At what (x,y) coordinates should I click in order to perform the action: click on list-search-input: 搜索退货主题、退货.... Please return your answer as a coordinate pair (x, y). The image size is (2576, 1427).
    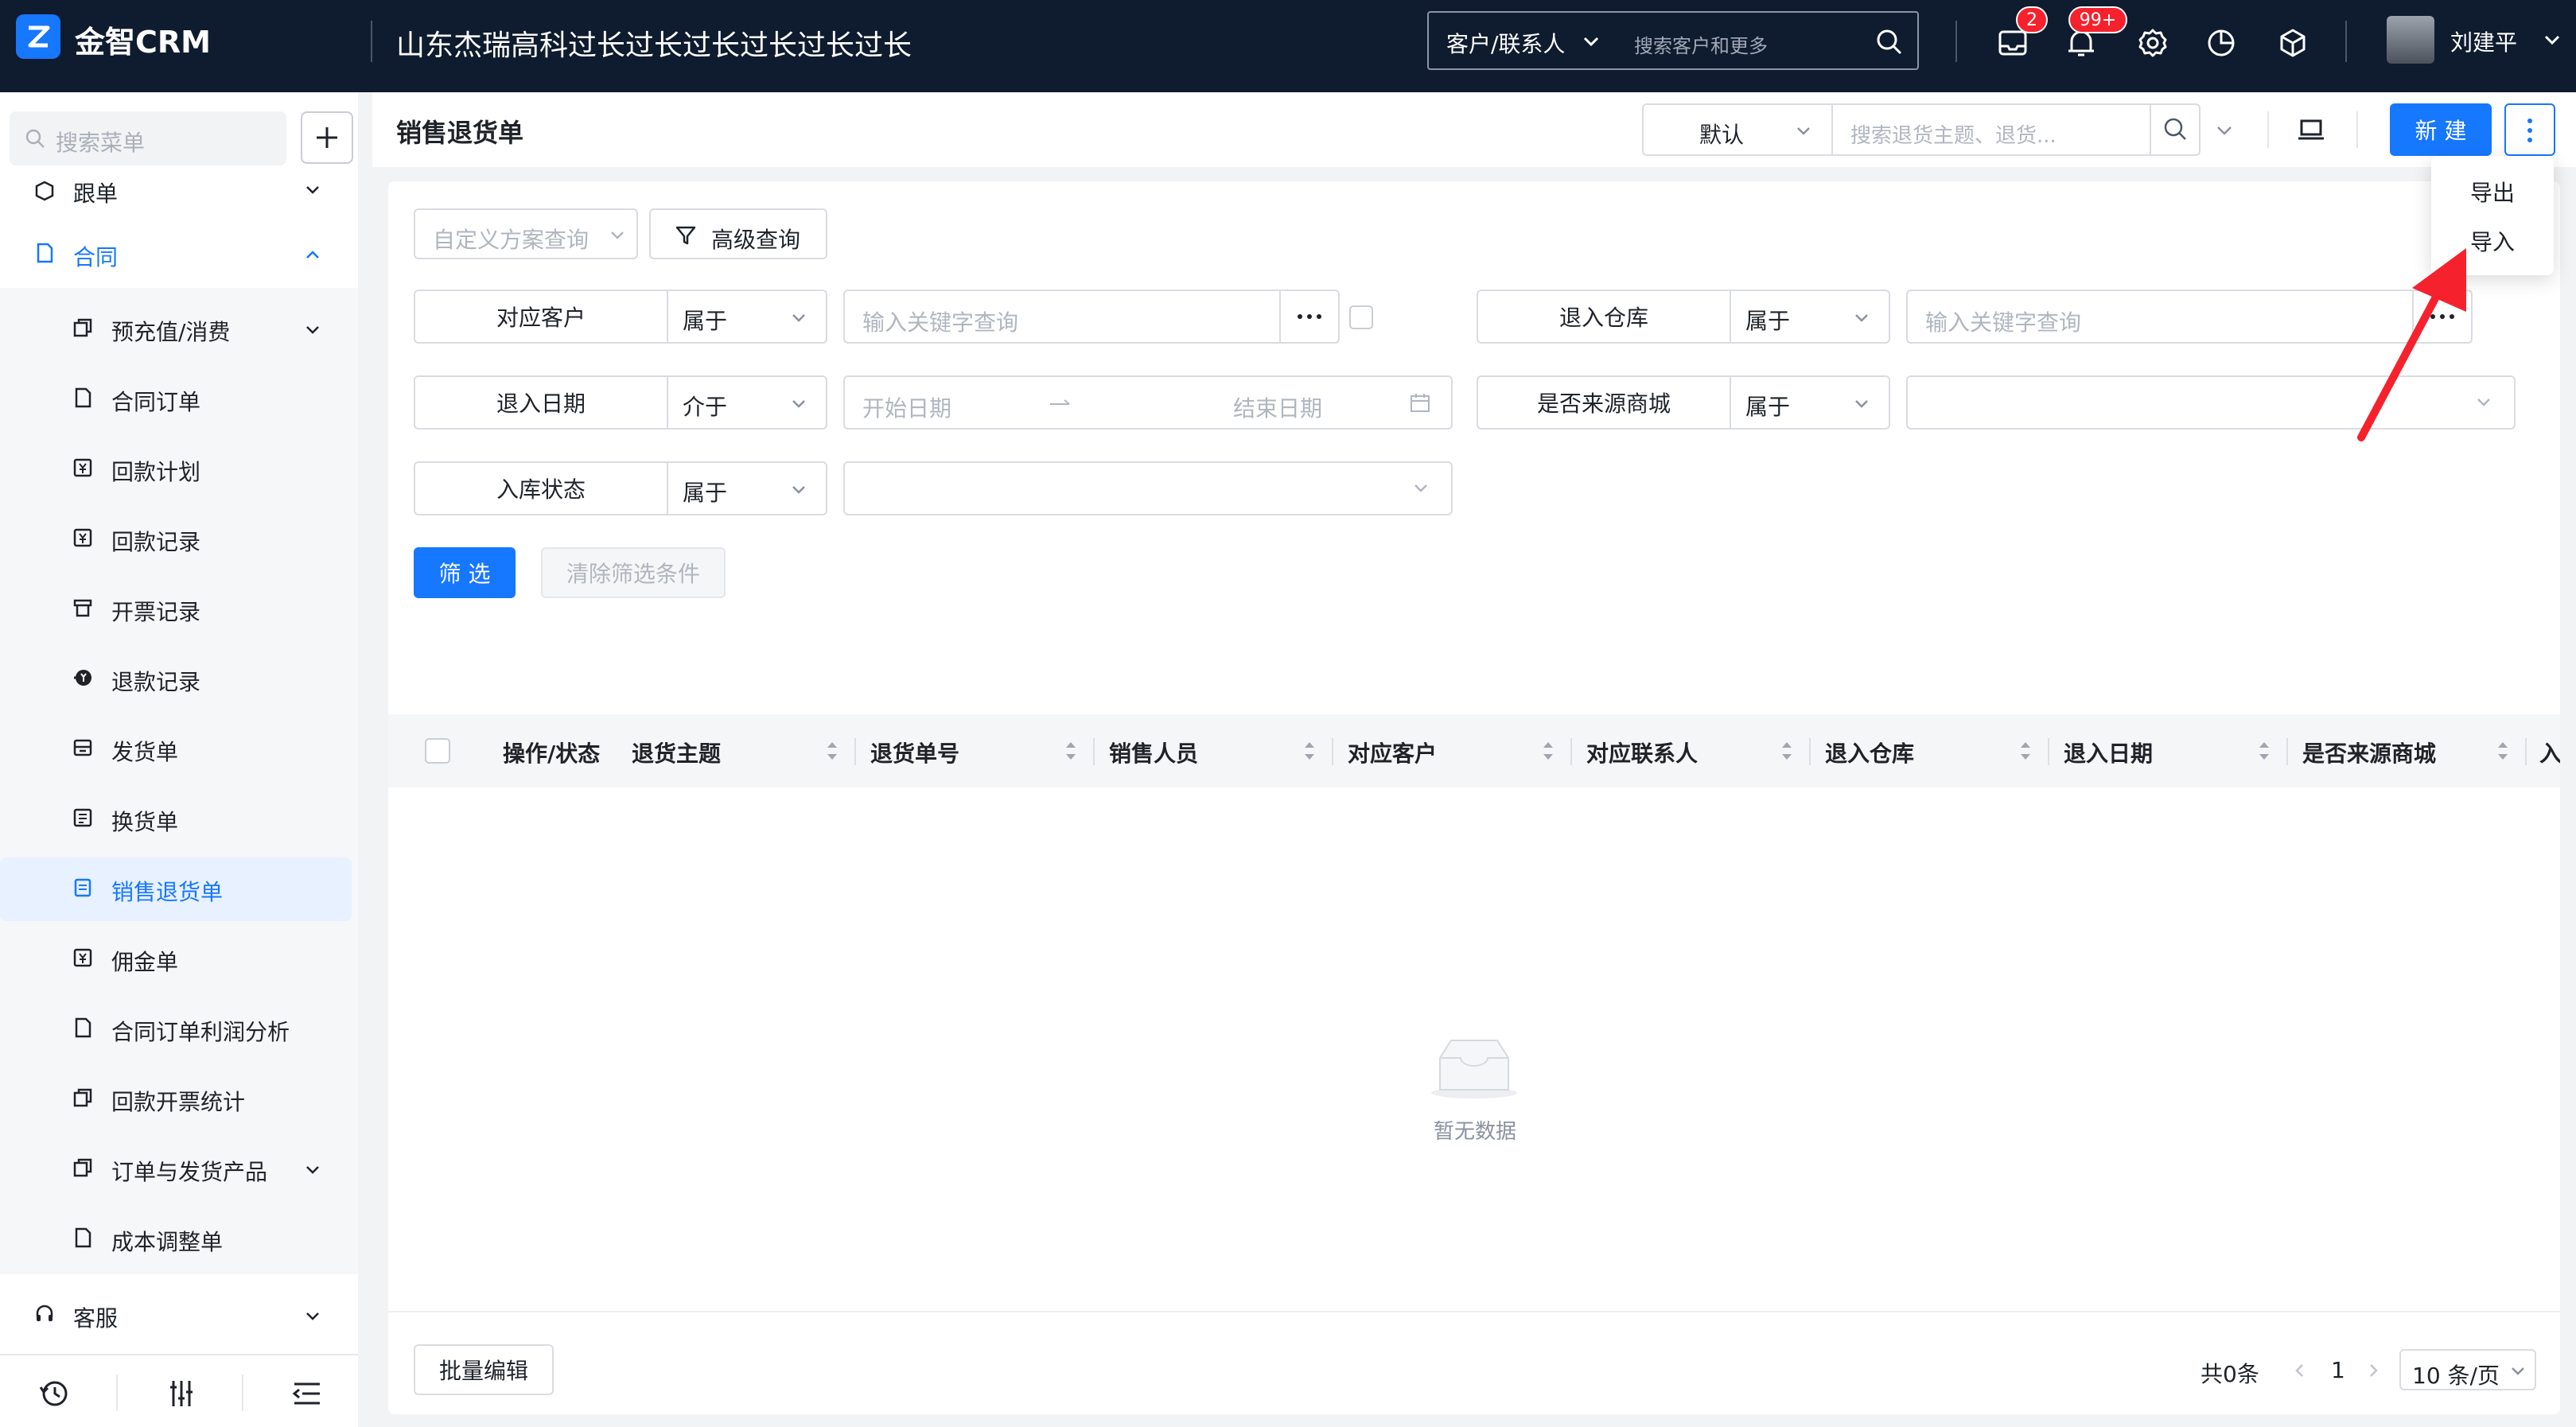
    Looking at the image, I should click on (1991, 129).